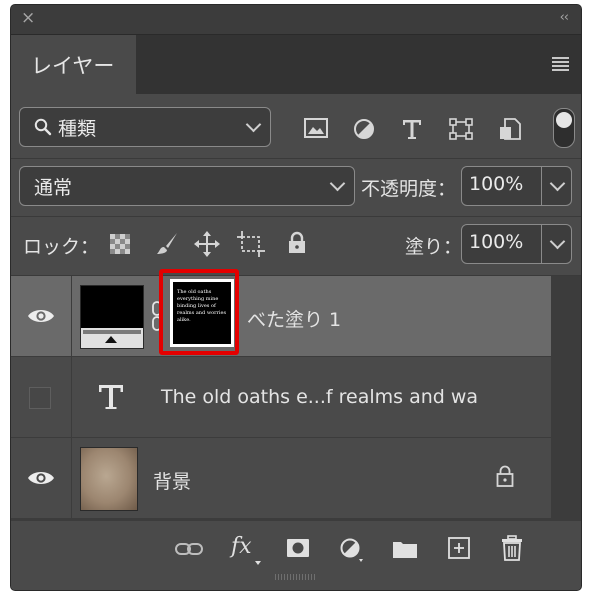 The height and width of the screenshot is (602, 592). I want to click on lock-label: ロック：, so click(61, 247).